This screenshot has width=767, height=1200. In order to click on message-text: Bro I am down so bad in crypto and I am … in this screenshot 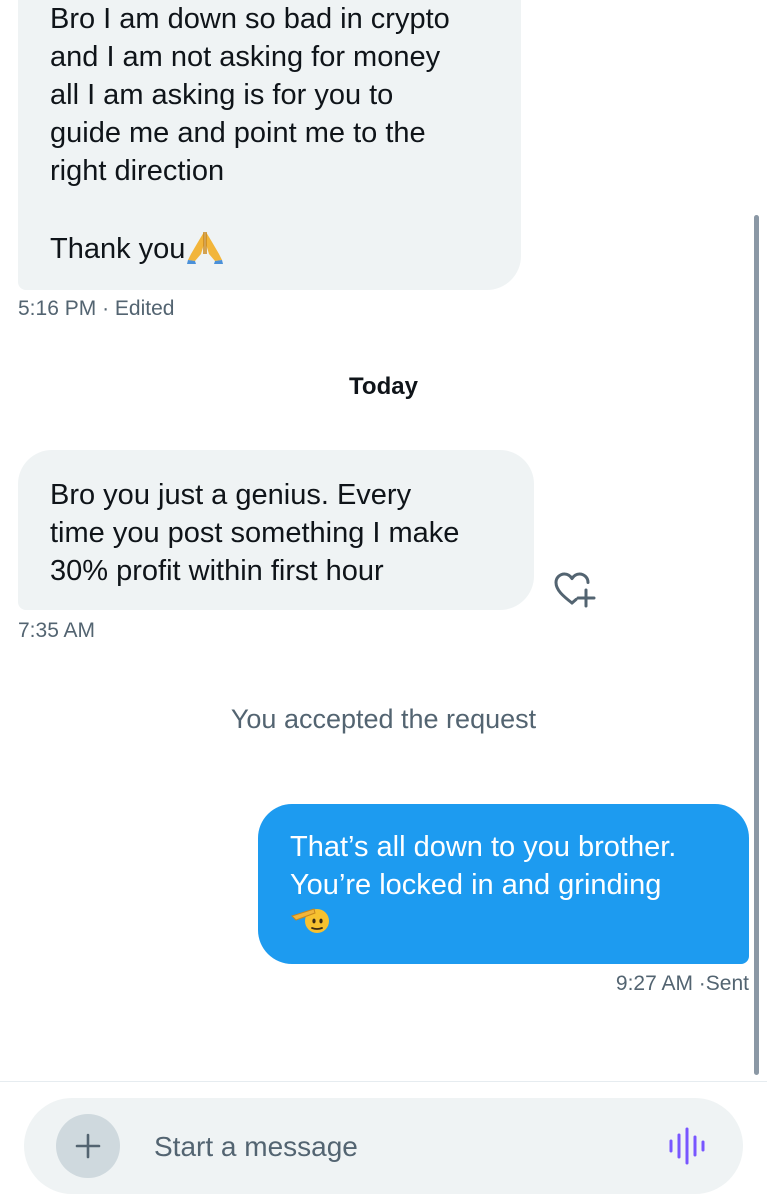, I will do `click(250, 134)`.